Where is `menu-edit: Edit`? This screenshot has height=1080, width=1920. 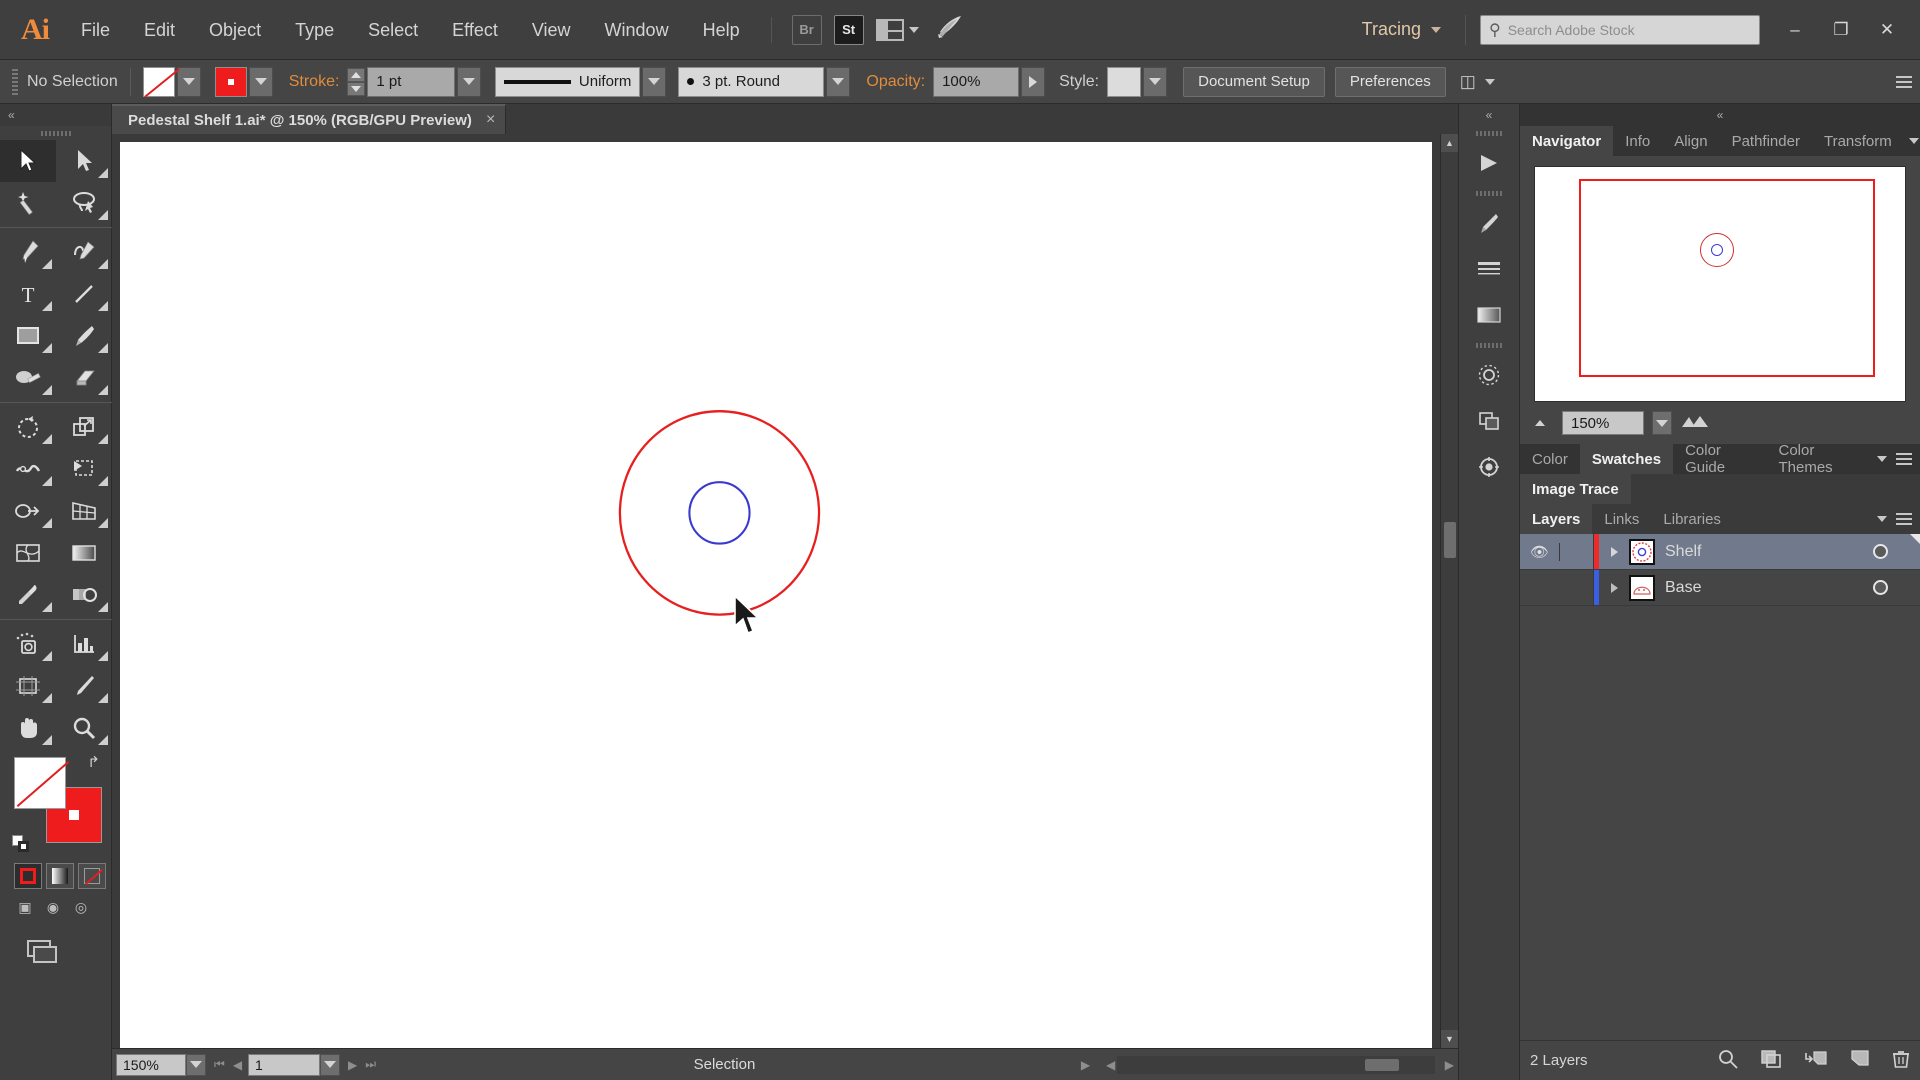
menu-edit: Edit is located at coordinates (159, 30).